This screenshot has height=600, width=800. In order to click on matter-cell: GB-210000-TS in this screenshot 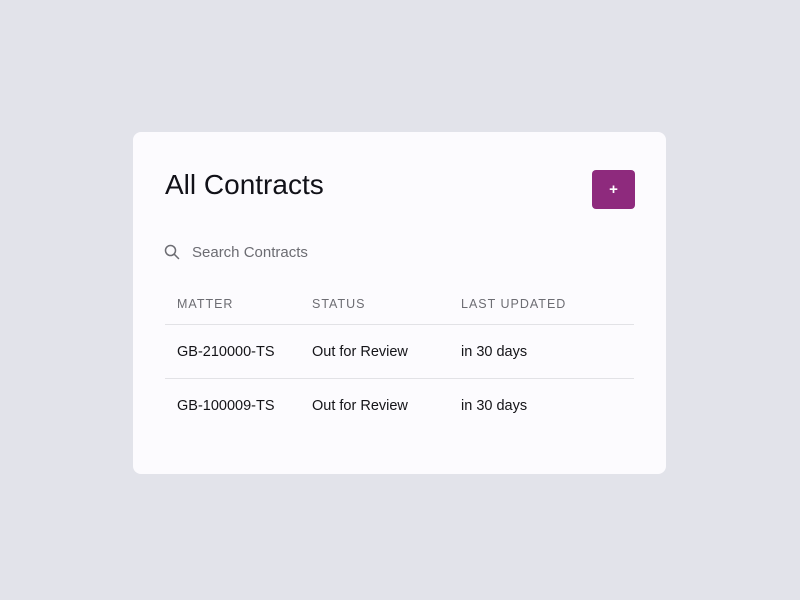, I will do `click(226, 351)`.